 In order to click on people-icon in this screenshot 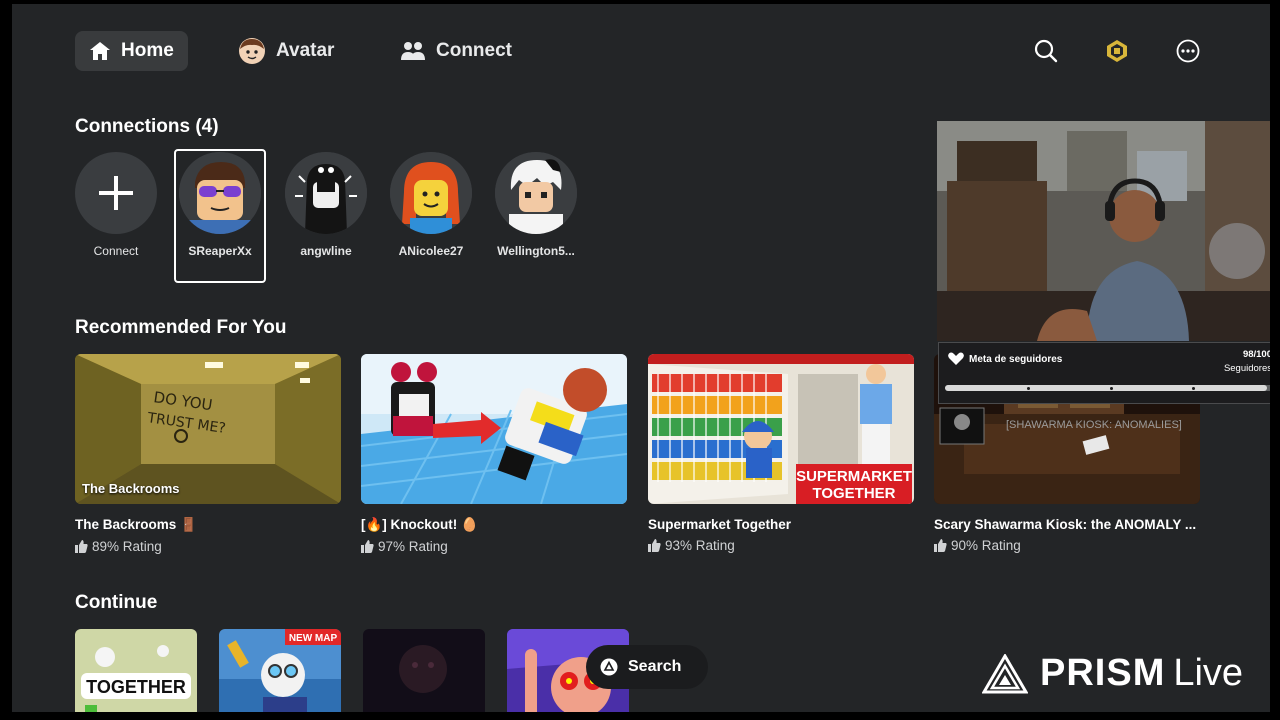, I will do `click(413, 51)`.